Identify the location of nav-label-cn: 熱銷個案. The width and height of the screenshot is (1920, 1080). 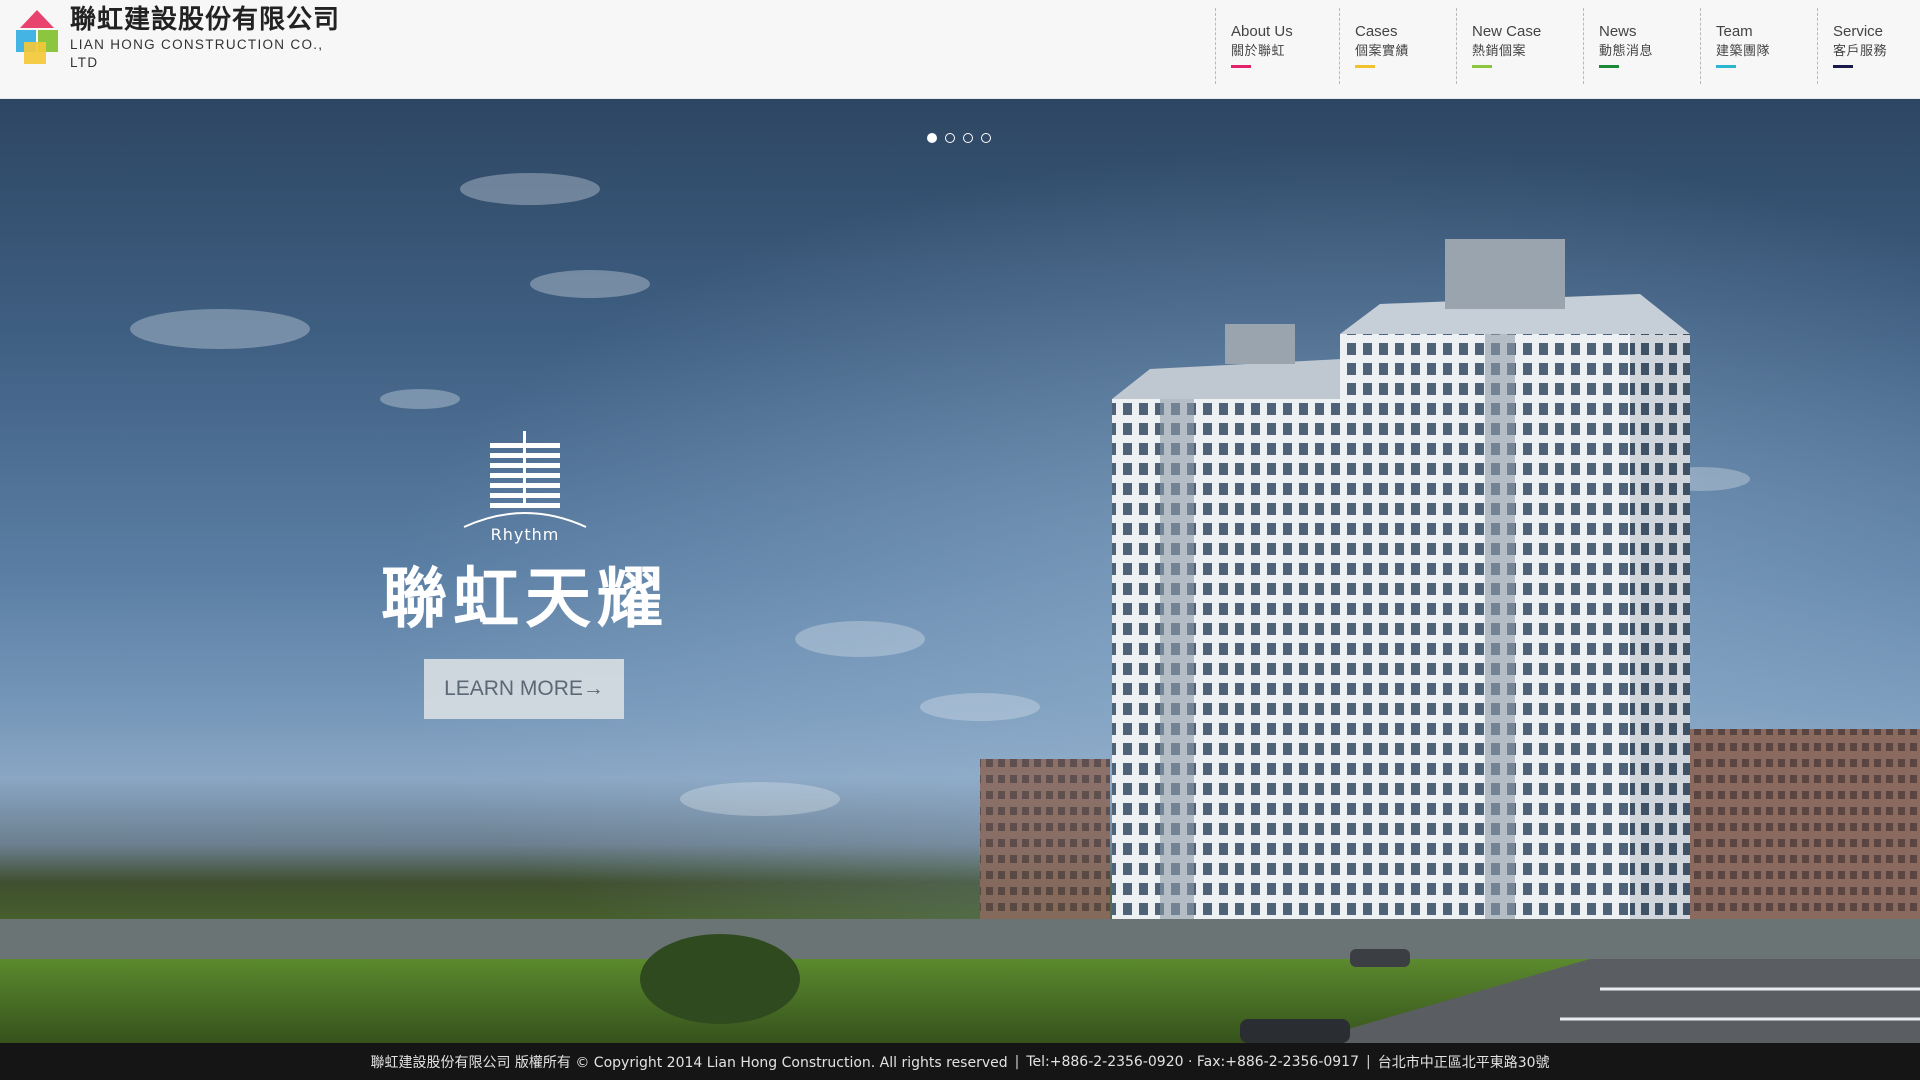
(1499, 51).